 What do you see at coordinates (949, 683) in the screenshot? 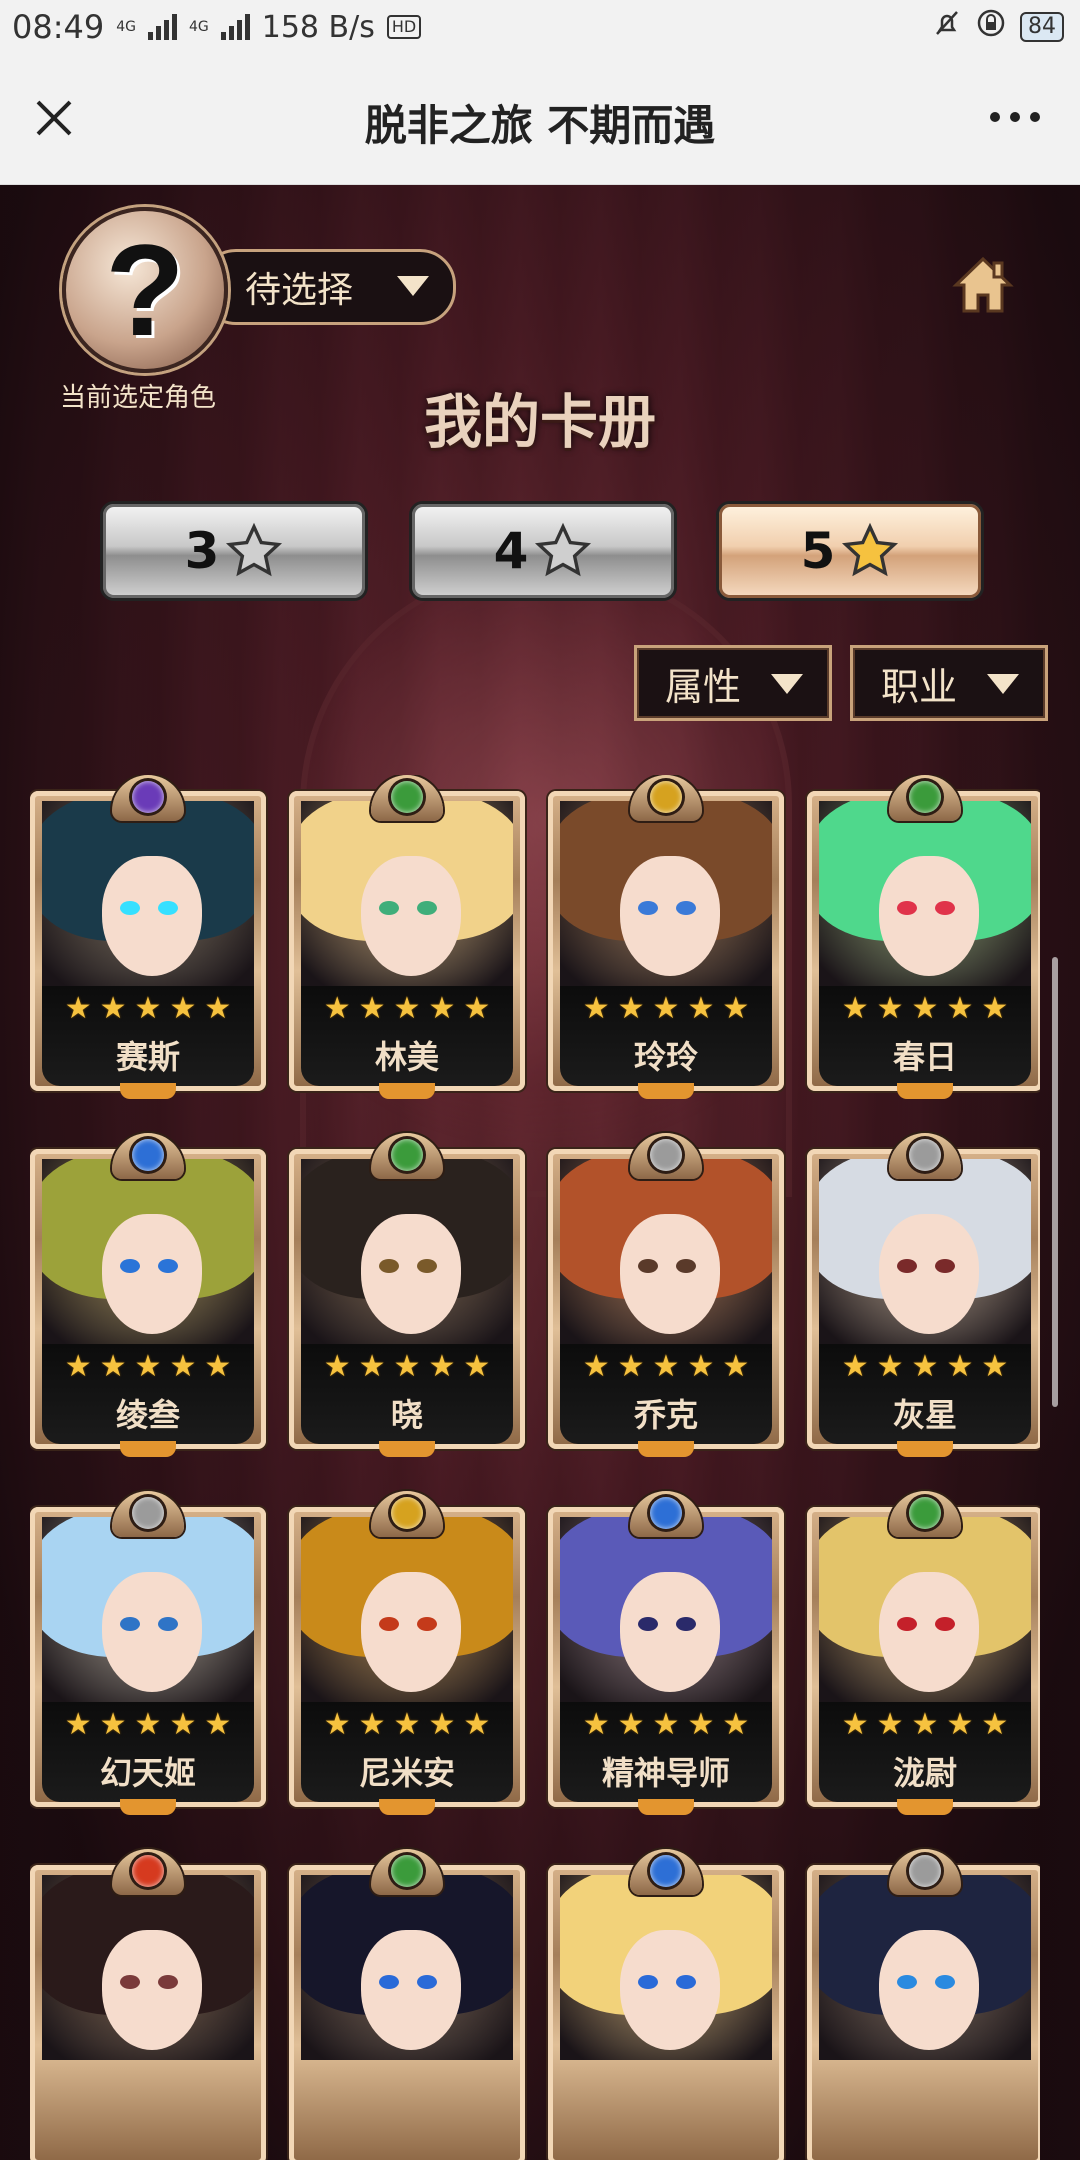
I see `profession-filter-dropdown: 职业` at bounding box center [949, 683].